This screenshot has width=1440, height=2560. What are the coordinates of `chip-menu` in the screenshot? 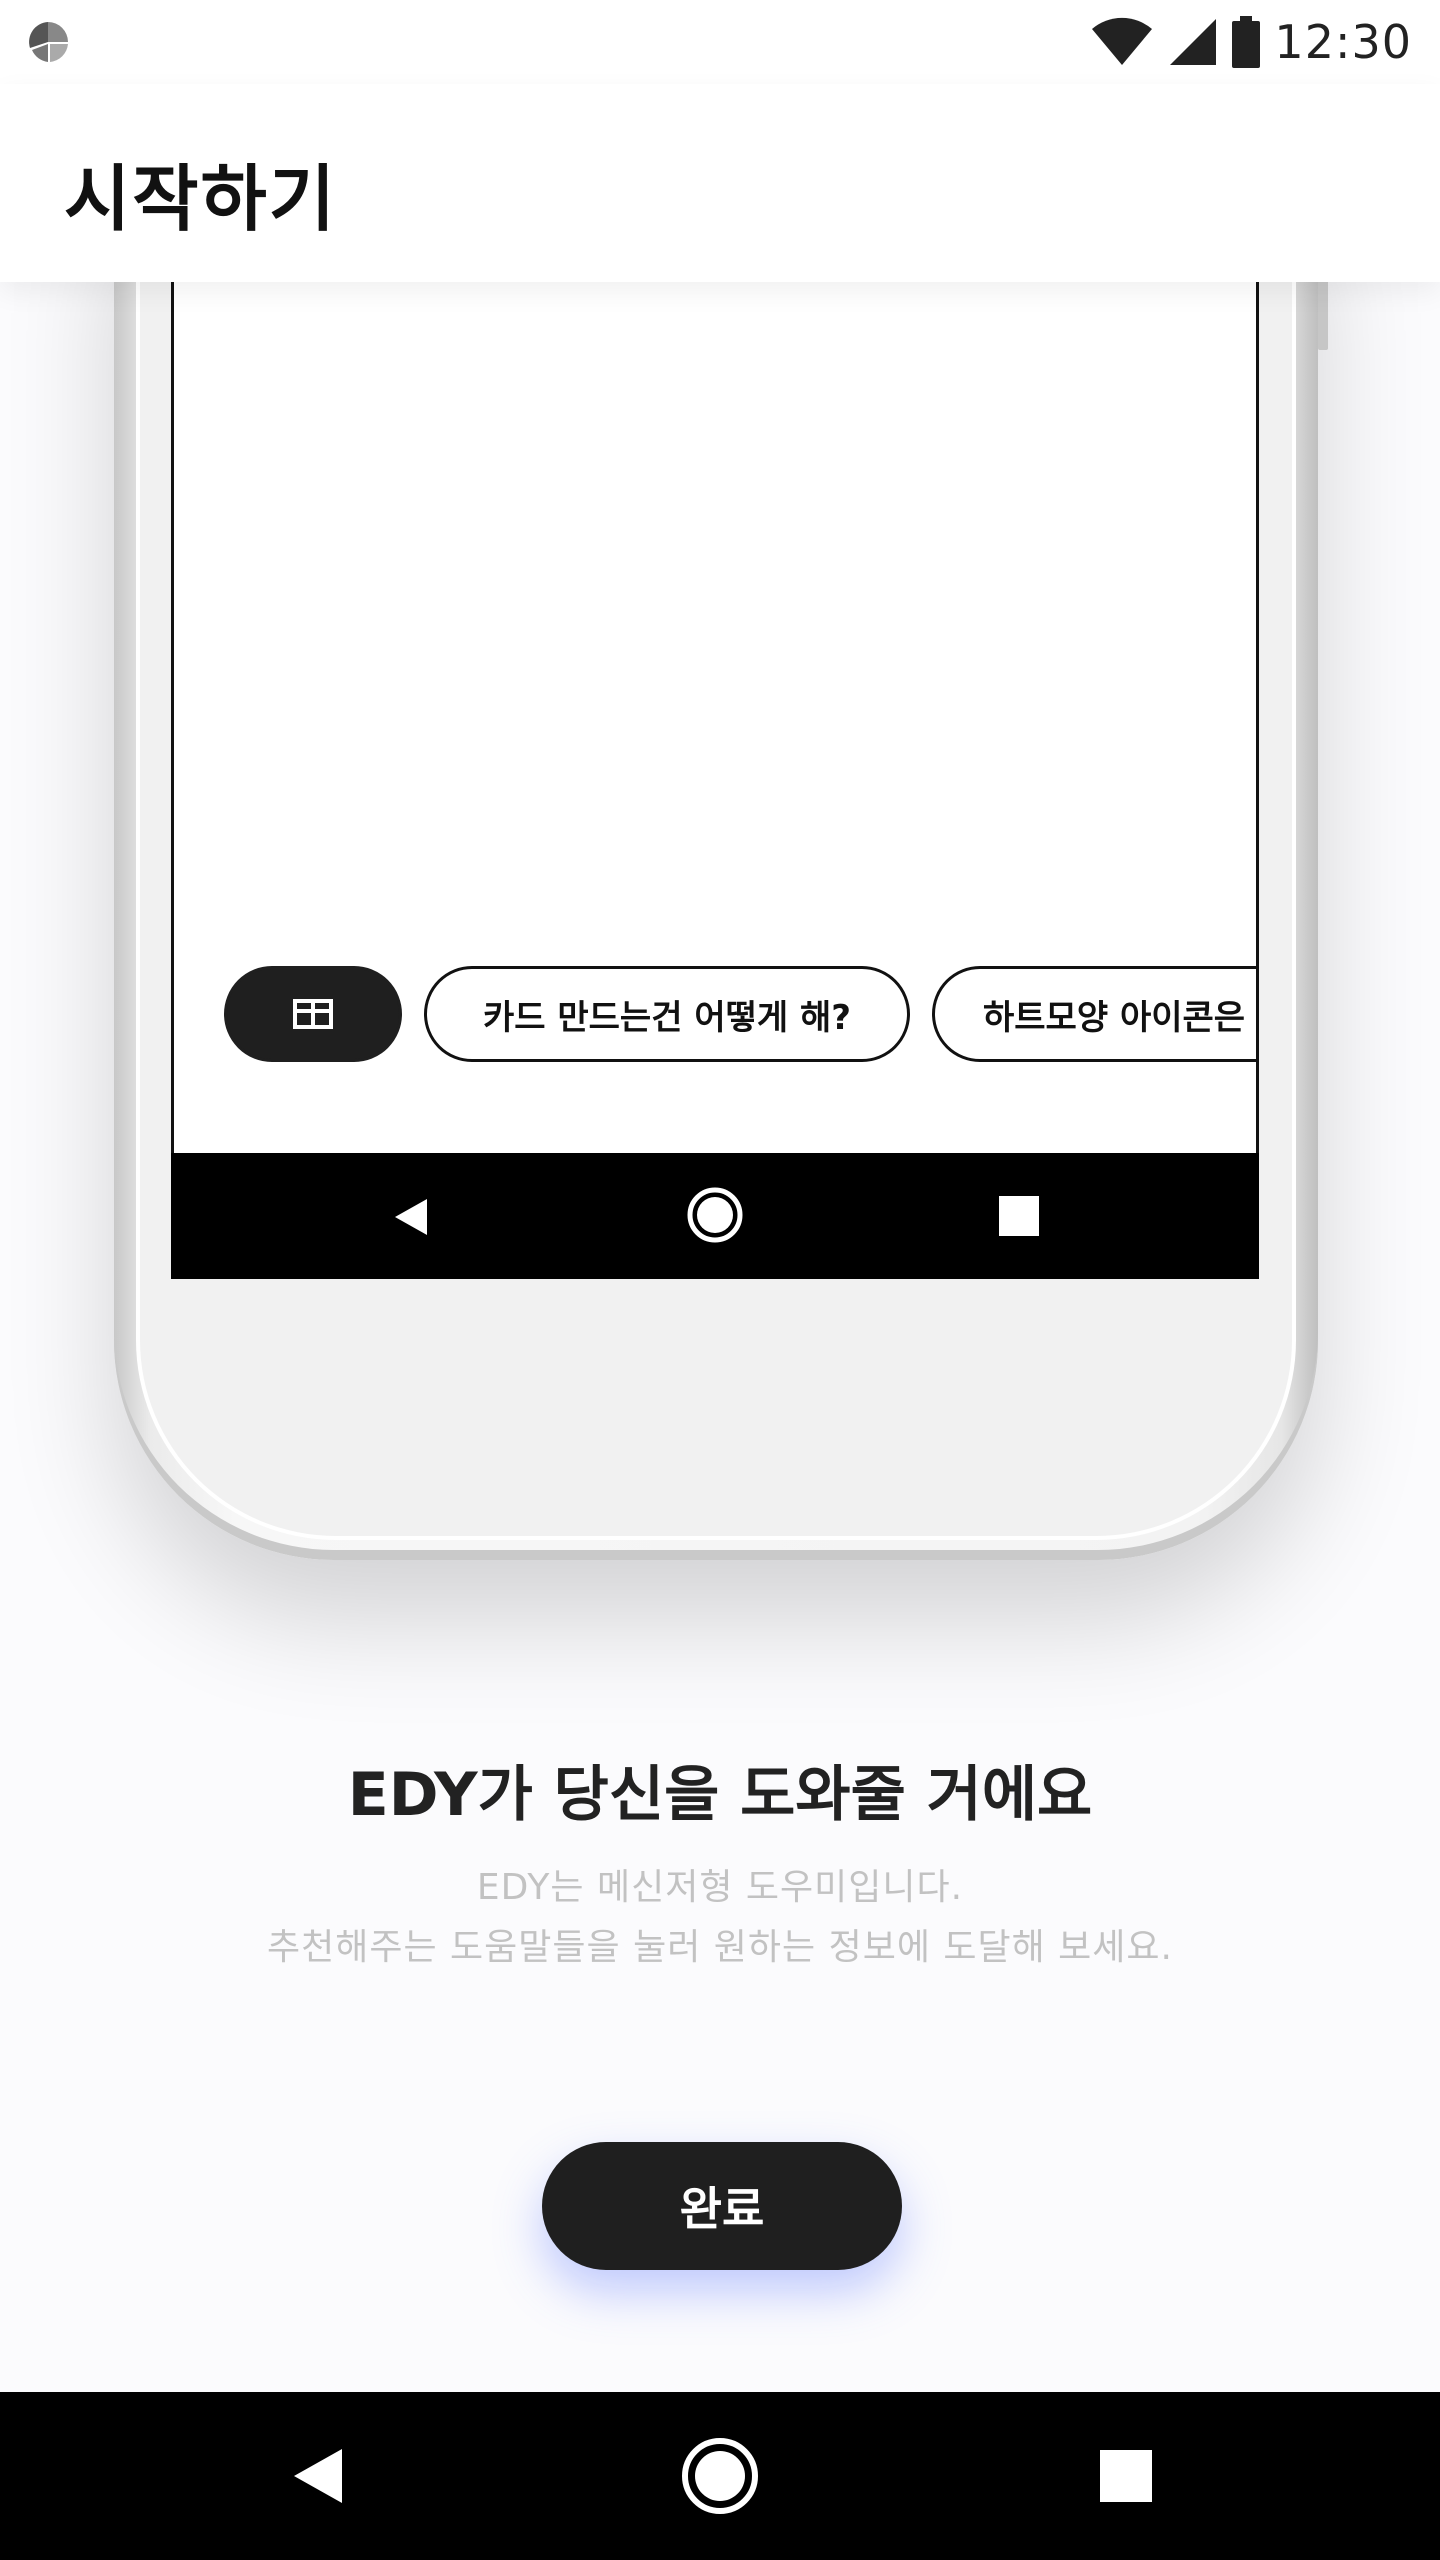 It's located at (313, 1014).